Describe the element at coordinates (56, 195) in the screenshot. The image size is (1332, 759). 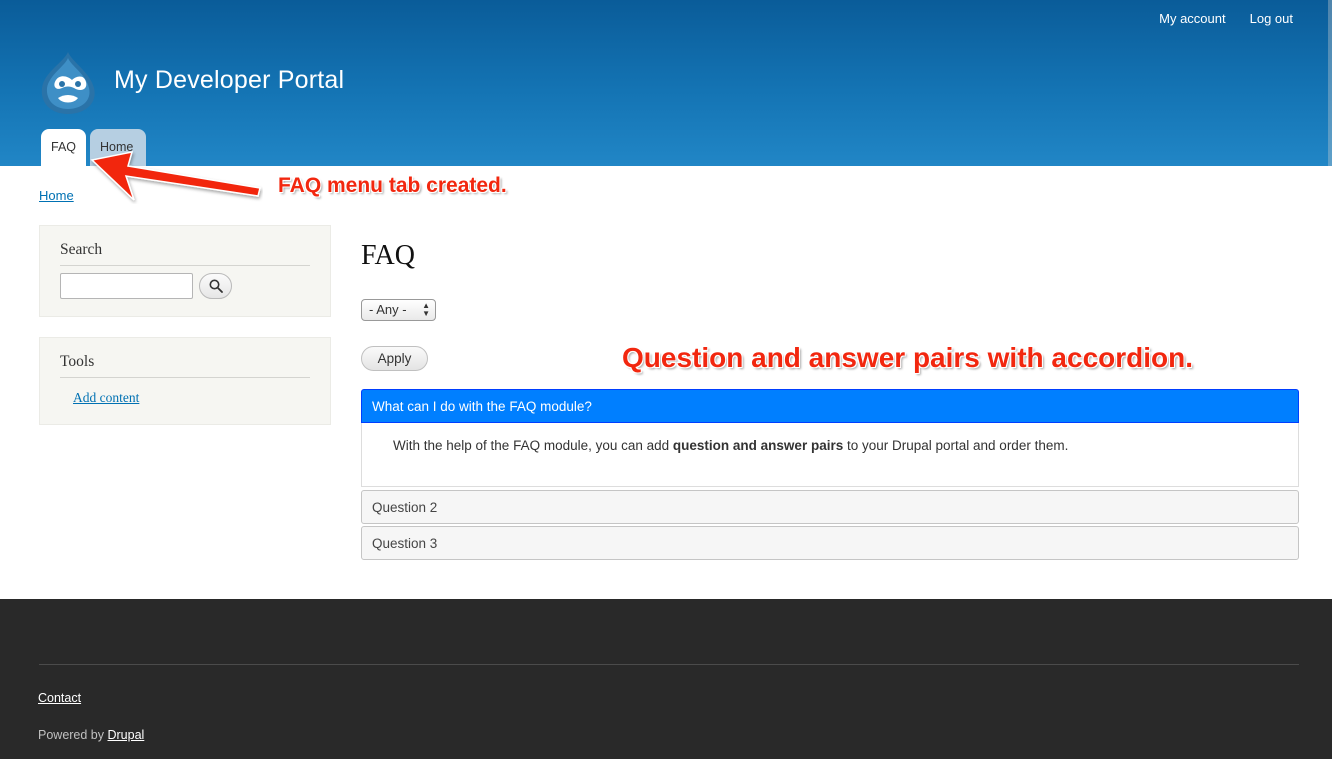
I see `breadcrumb-home: Home` at that location.